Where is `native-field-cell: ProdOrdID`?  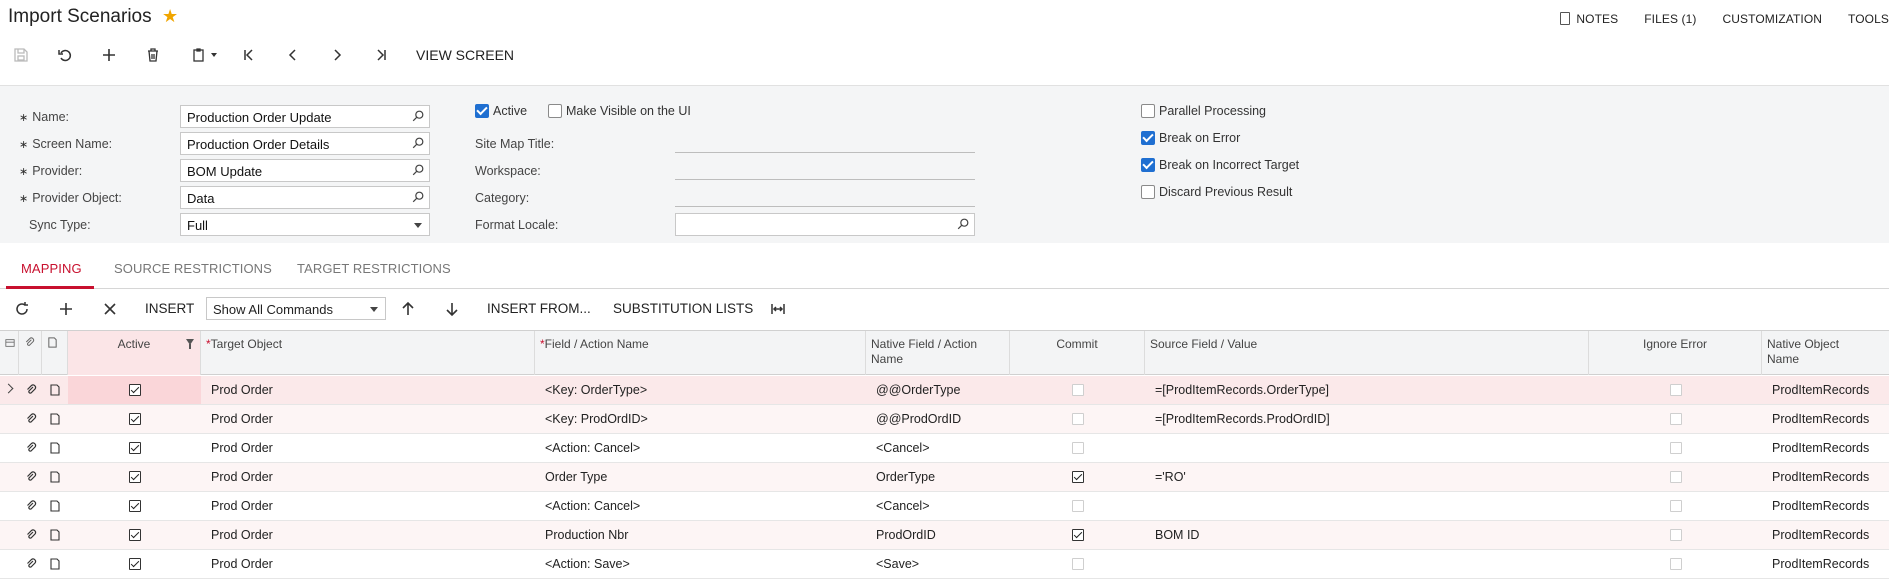
native-field-cell: ProdOrdID is located at coordinates (940, 535).